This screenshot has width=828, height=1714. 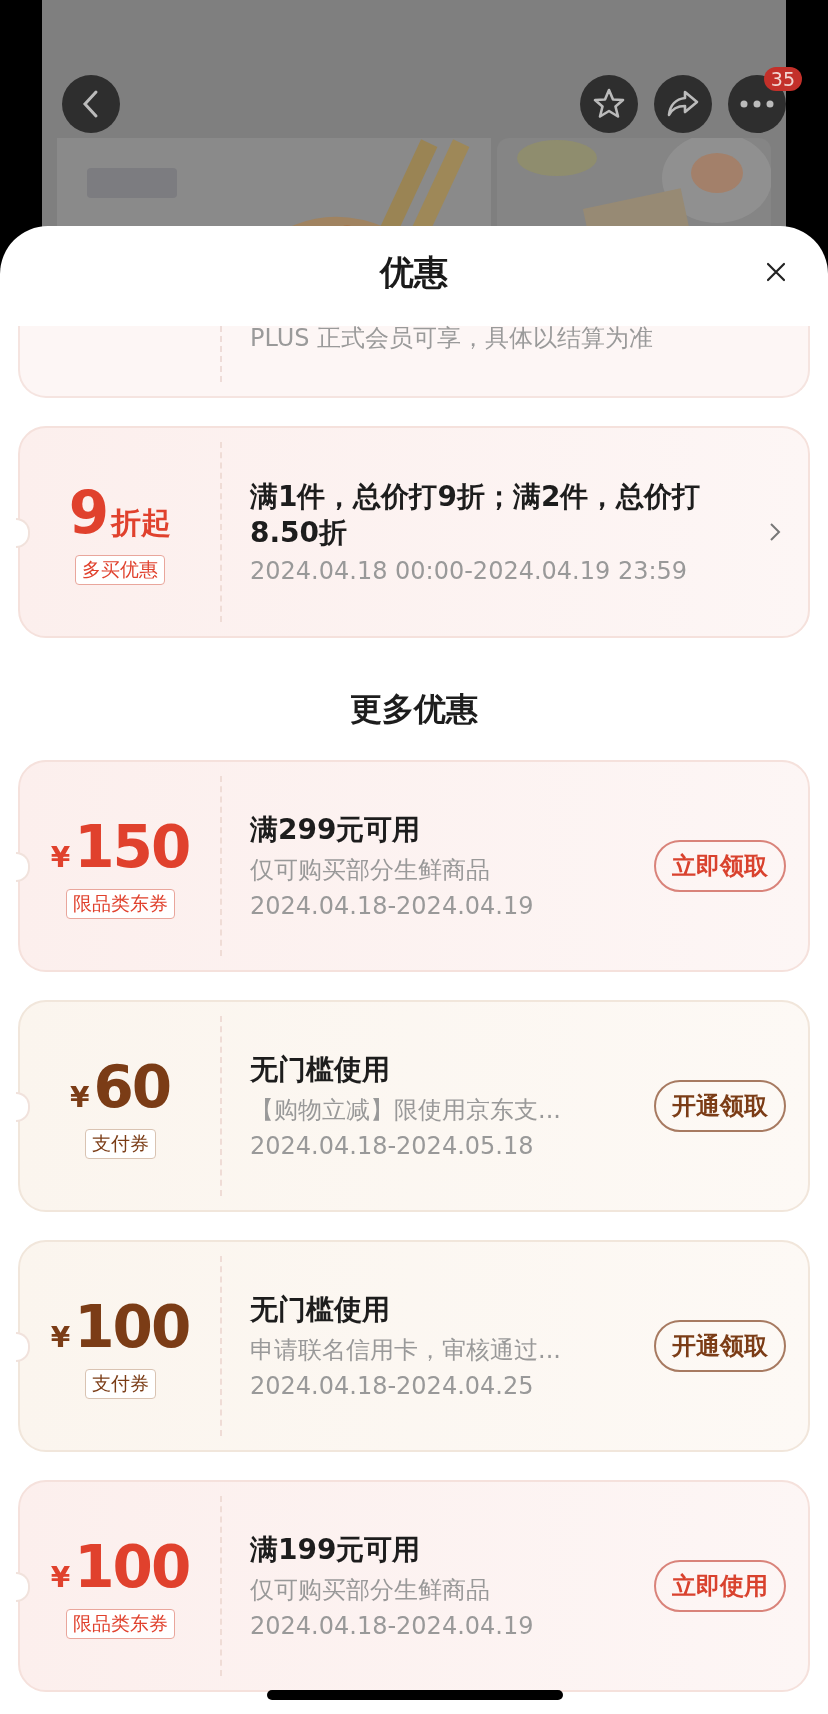 I want to click on discount-tag: 多买优惠, so click(x=120, y=570).